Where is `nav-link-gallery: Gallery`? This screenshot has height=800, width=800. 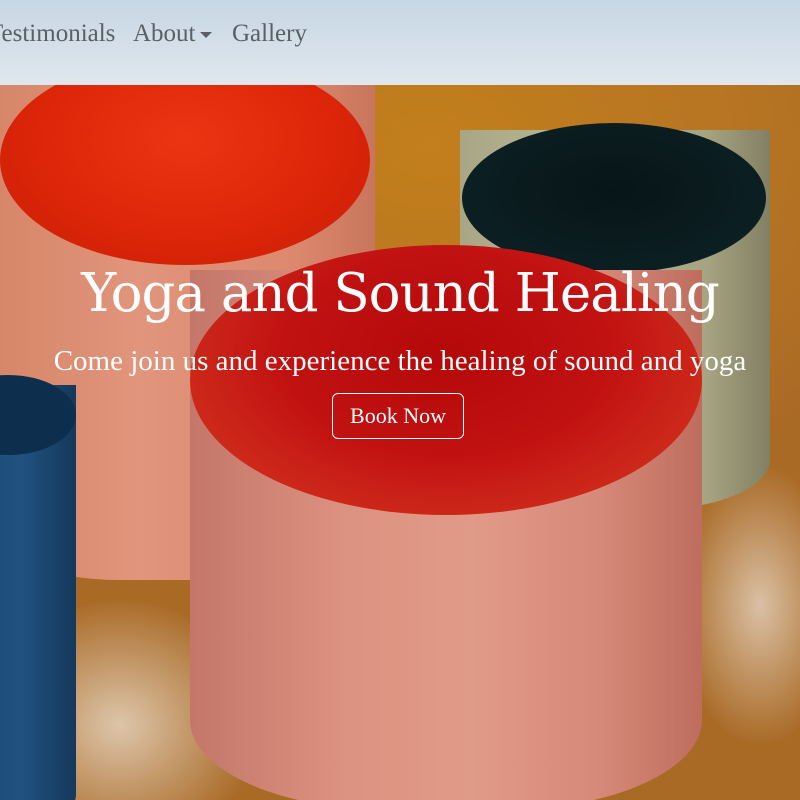
nav-link-gallery: Gallery is located at coordinates (269, 34).